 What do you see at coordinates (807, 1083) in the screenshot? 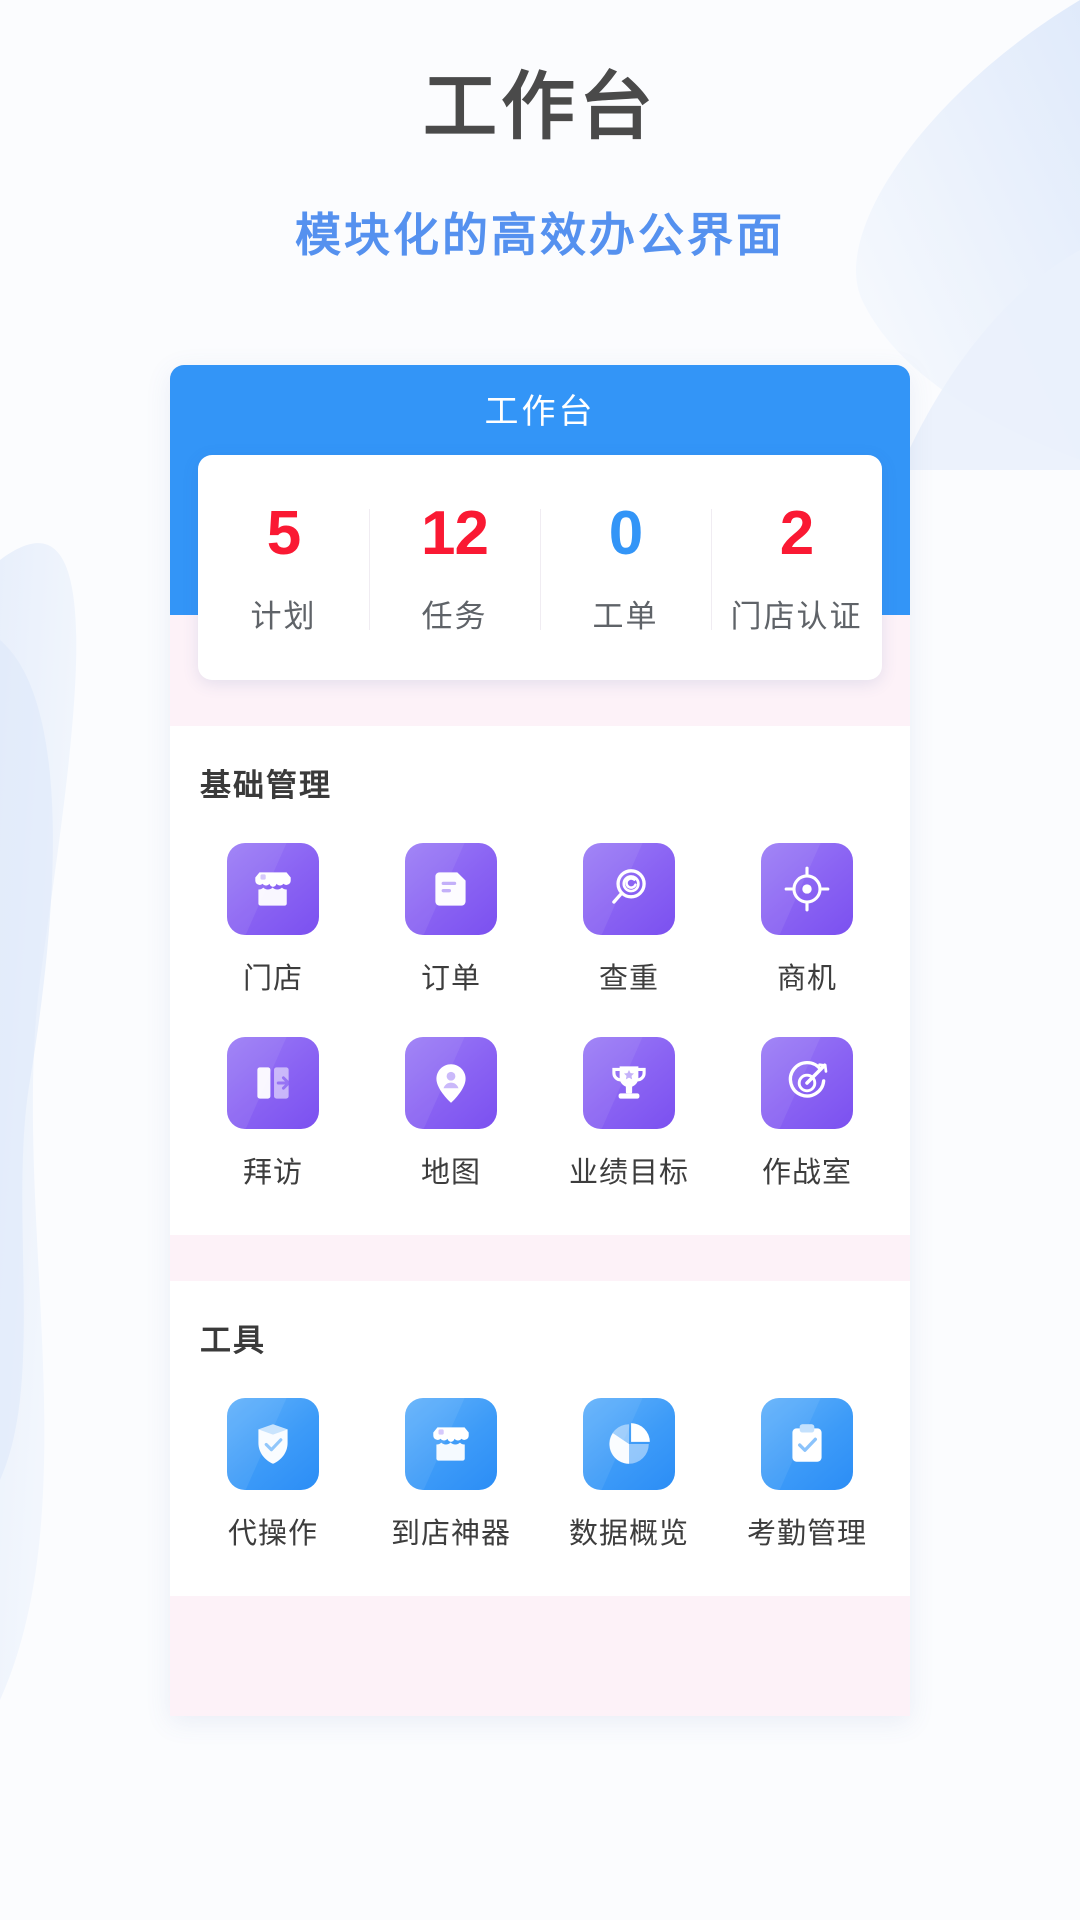
I see `dart-board-icon` at bounding box center [807, 1083].